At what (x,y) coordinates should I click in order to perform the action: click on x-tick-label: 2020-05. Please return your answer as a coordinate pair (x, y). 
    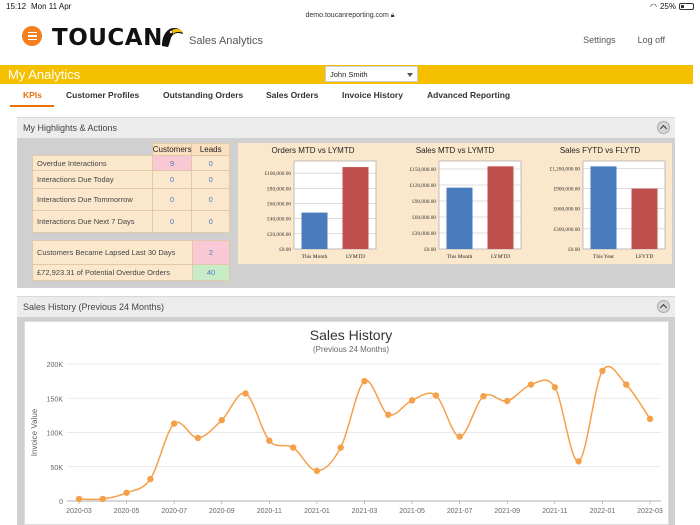
    Looking at the image, I should click on (127, 511).